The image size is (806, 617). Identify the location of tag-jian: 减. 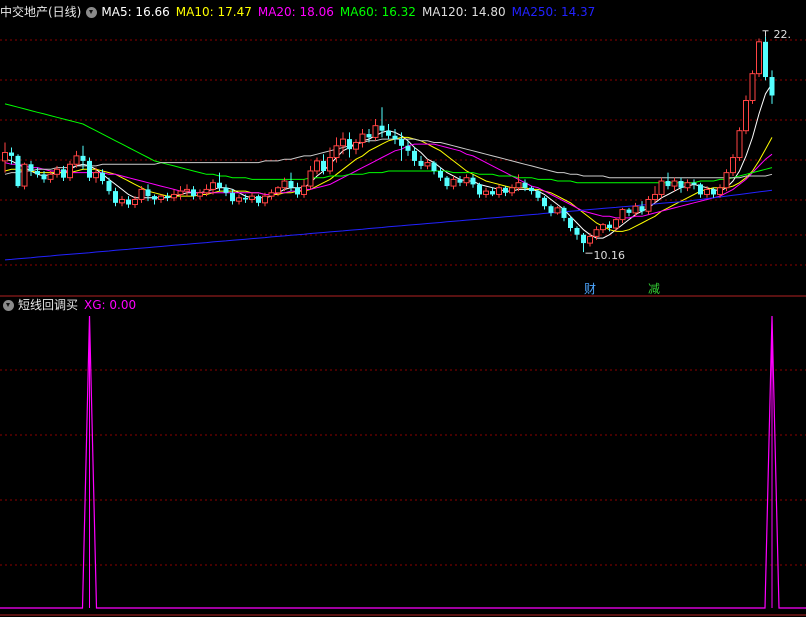
(654, 289).